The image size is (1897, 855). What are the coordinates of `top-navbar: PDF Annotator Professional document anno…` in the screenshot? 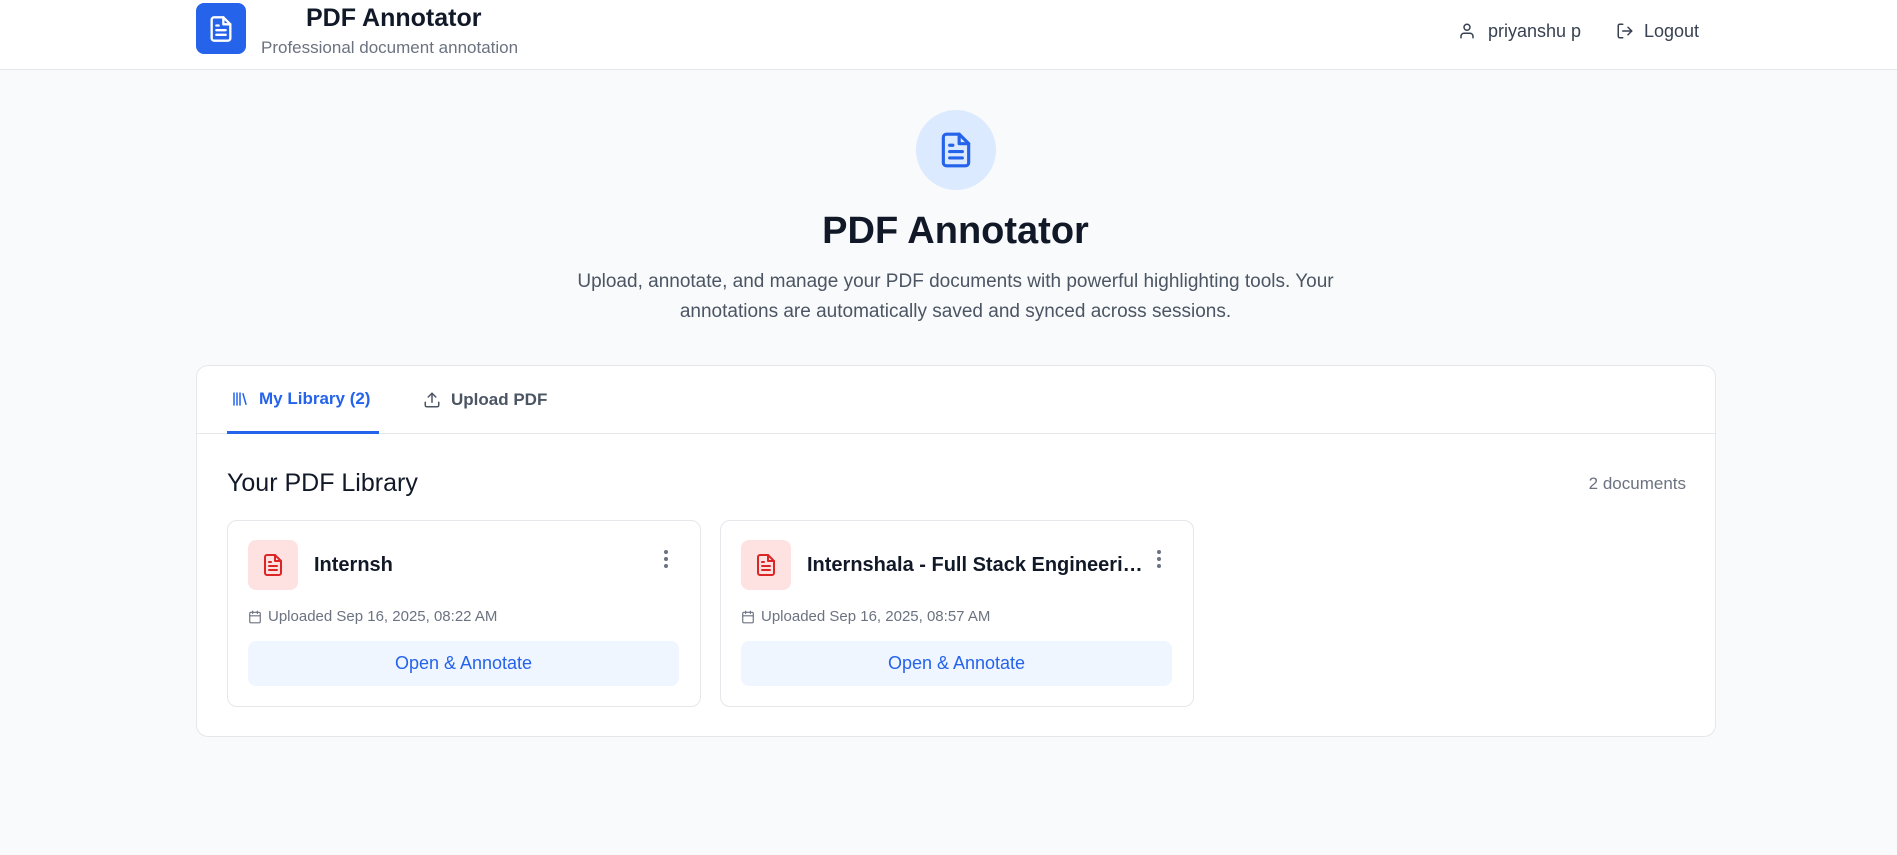 It's located at (948, 35).